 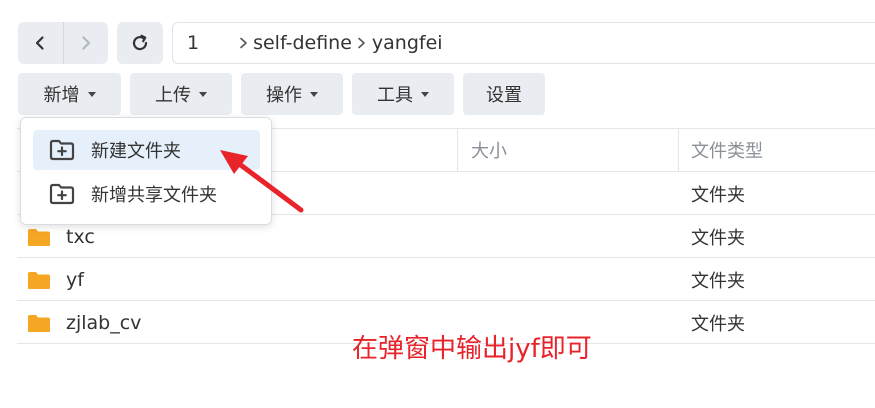 What do you see at coordinates (523, 43) in the screenshot?
I see `path-bar: 1 self-define yangfei` at bounding box center [523, 43].